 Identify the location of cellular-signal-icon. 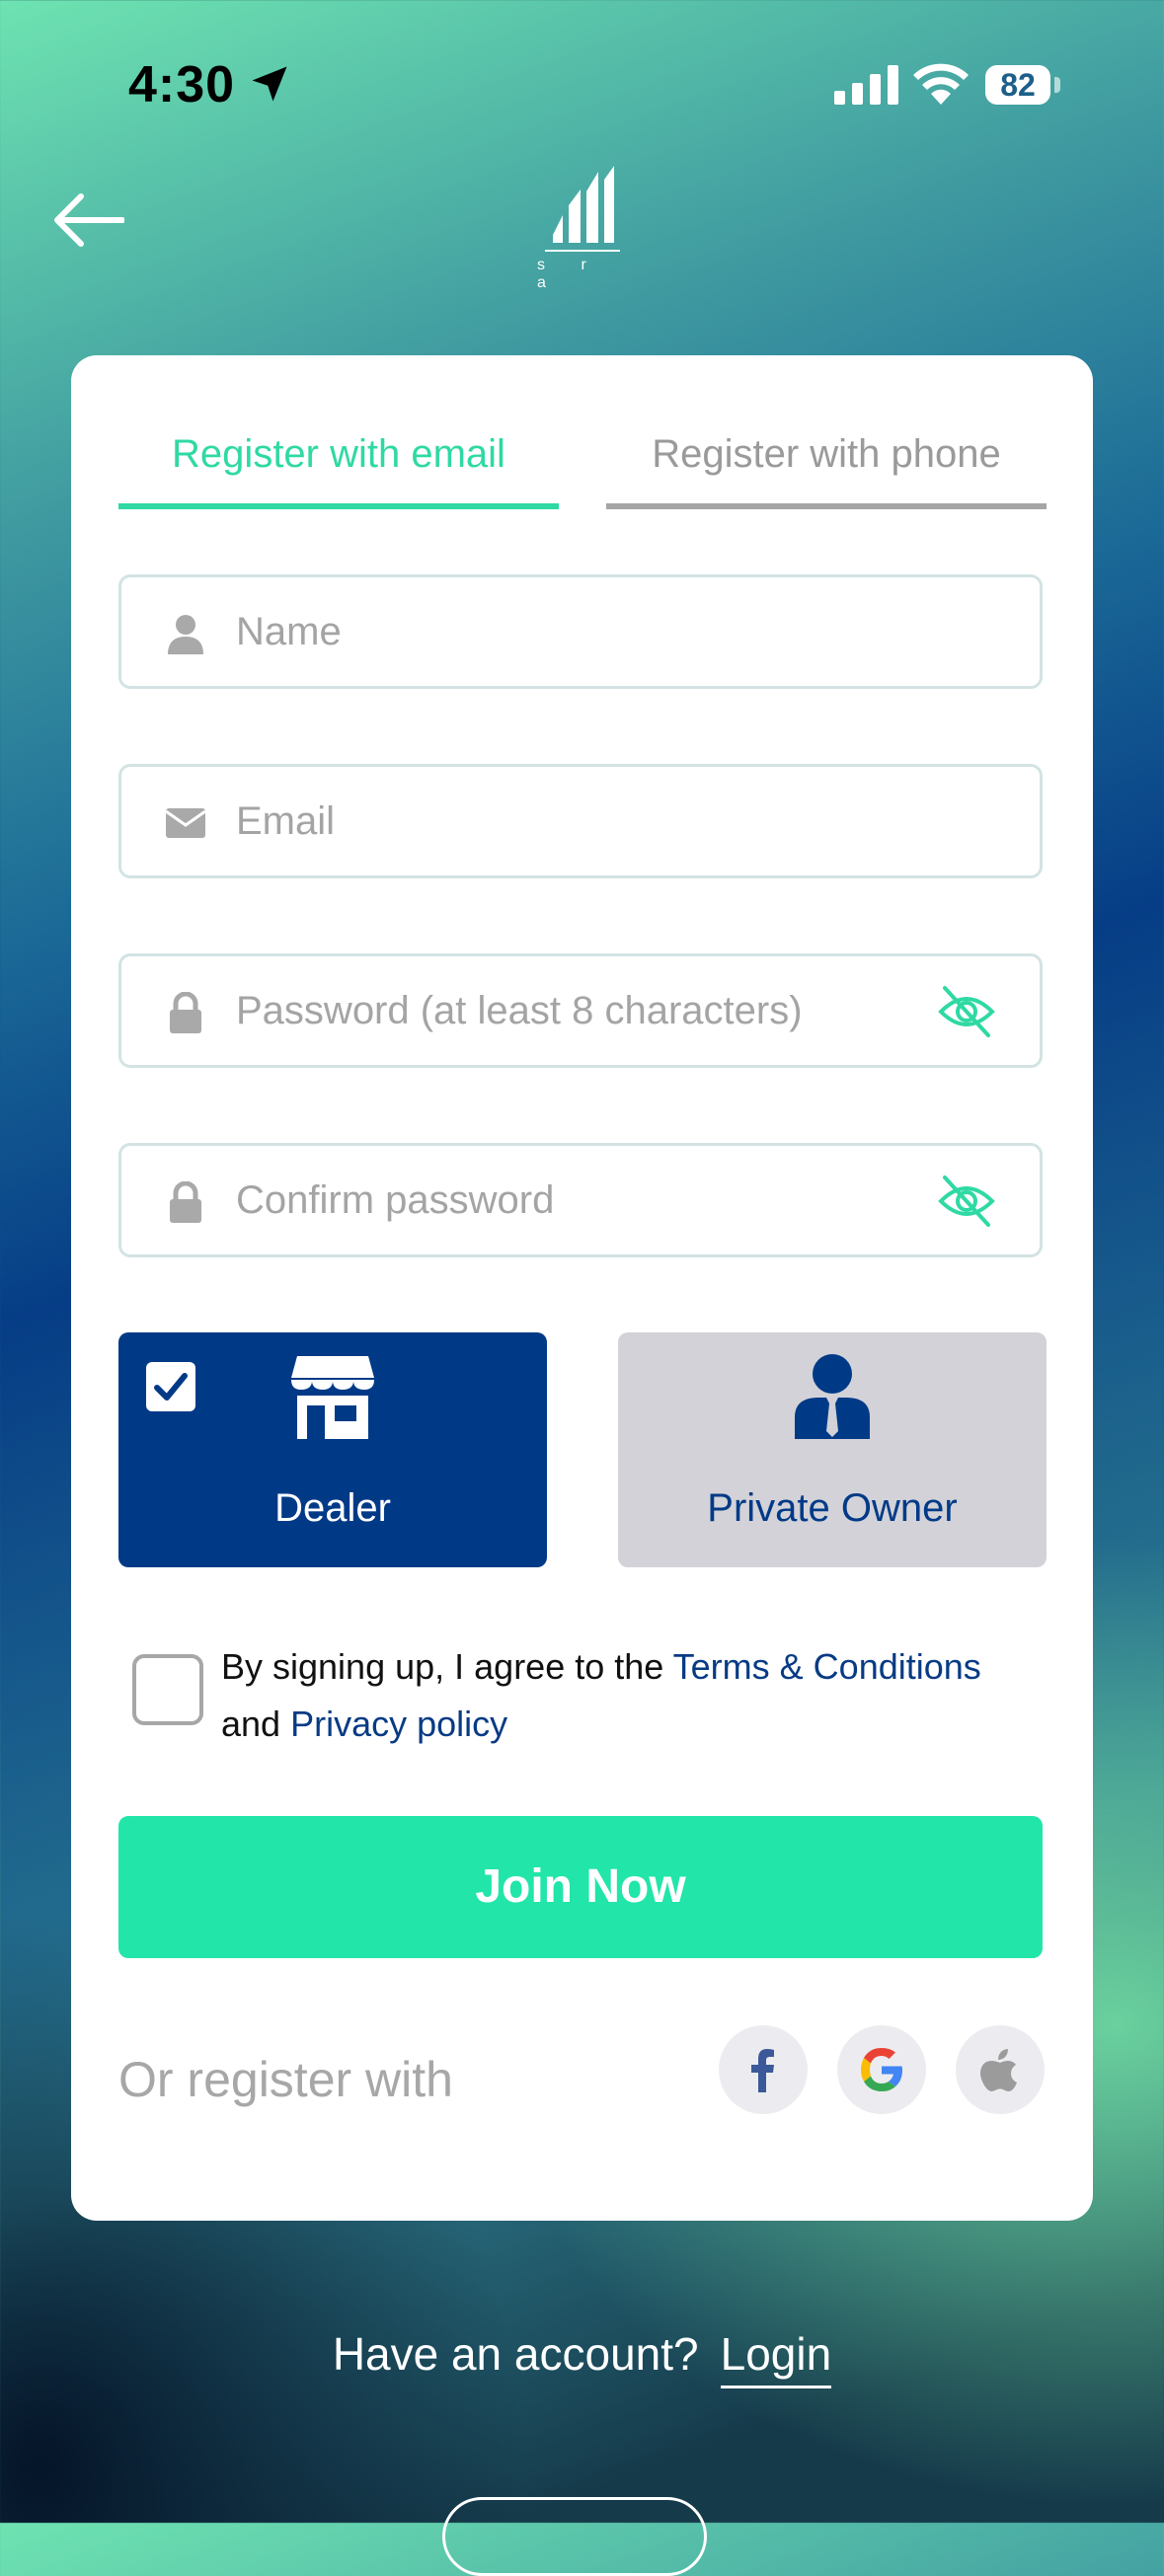
(866, 85).